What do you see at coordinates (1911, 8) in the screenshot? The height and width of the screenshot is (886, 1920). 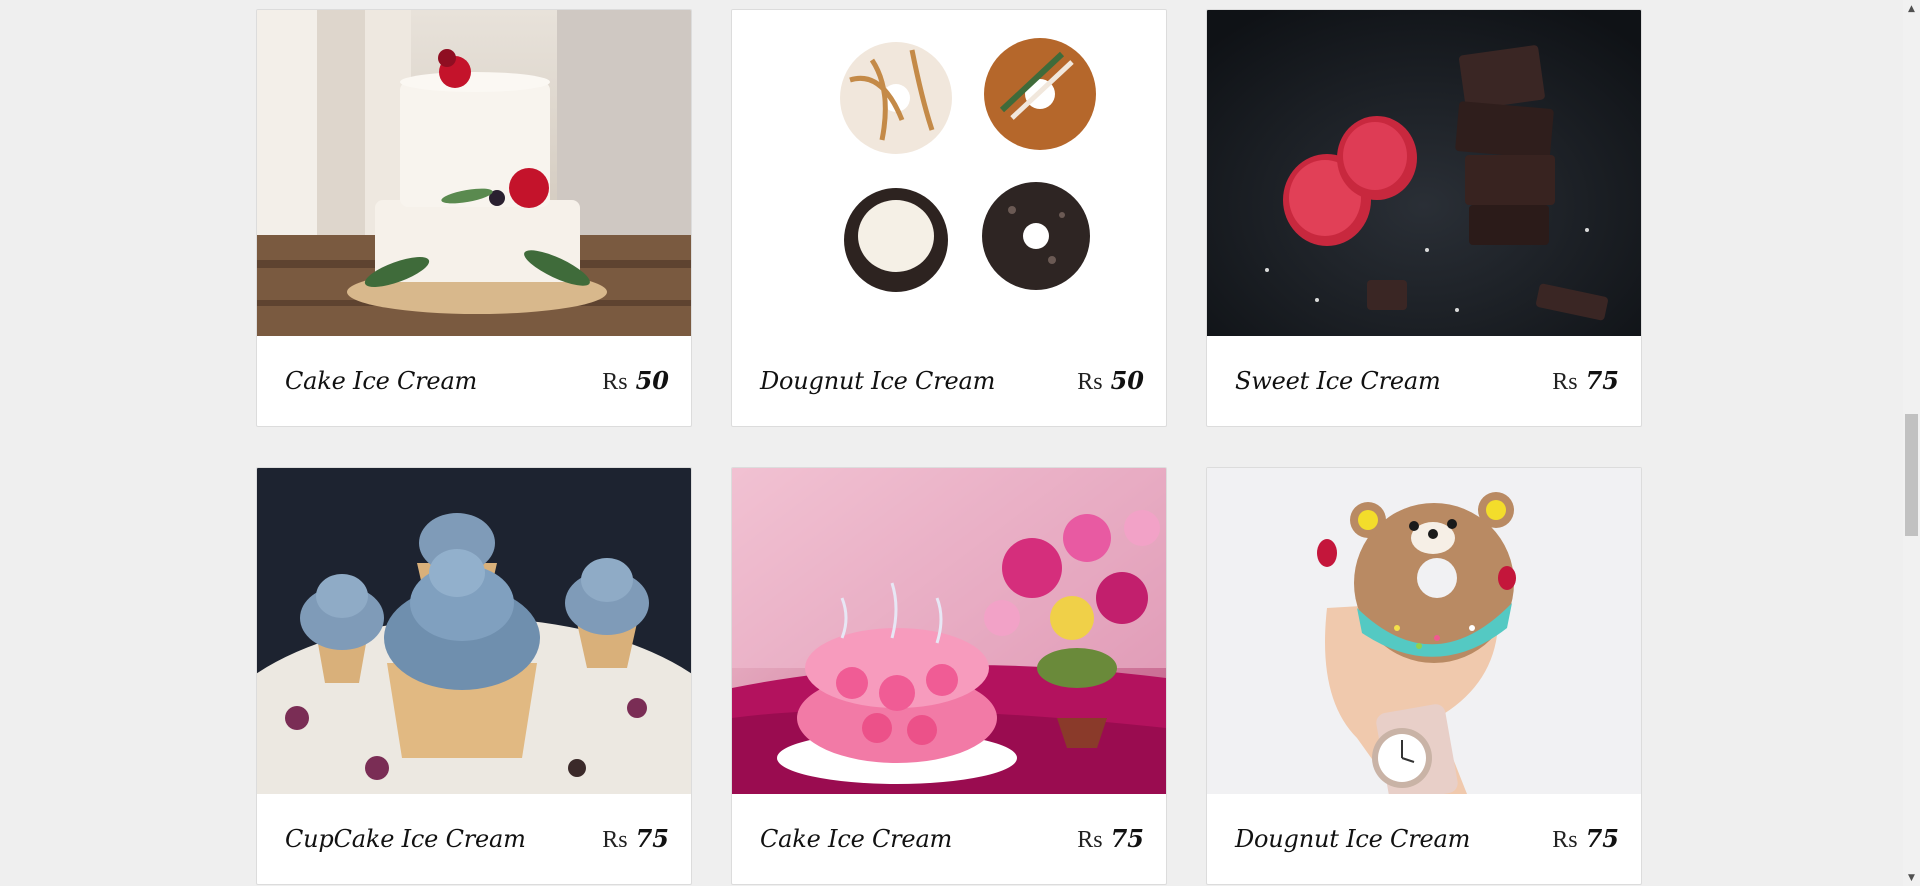 I see `scroll-up-arrow-icon: ▲` at bounding box center [1911, 8].